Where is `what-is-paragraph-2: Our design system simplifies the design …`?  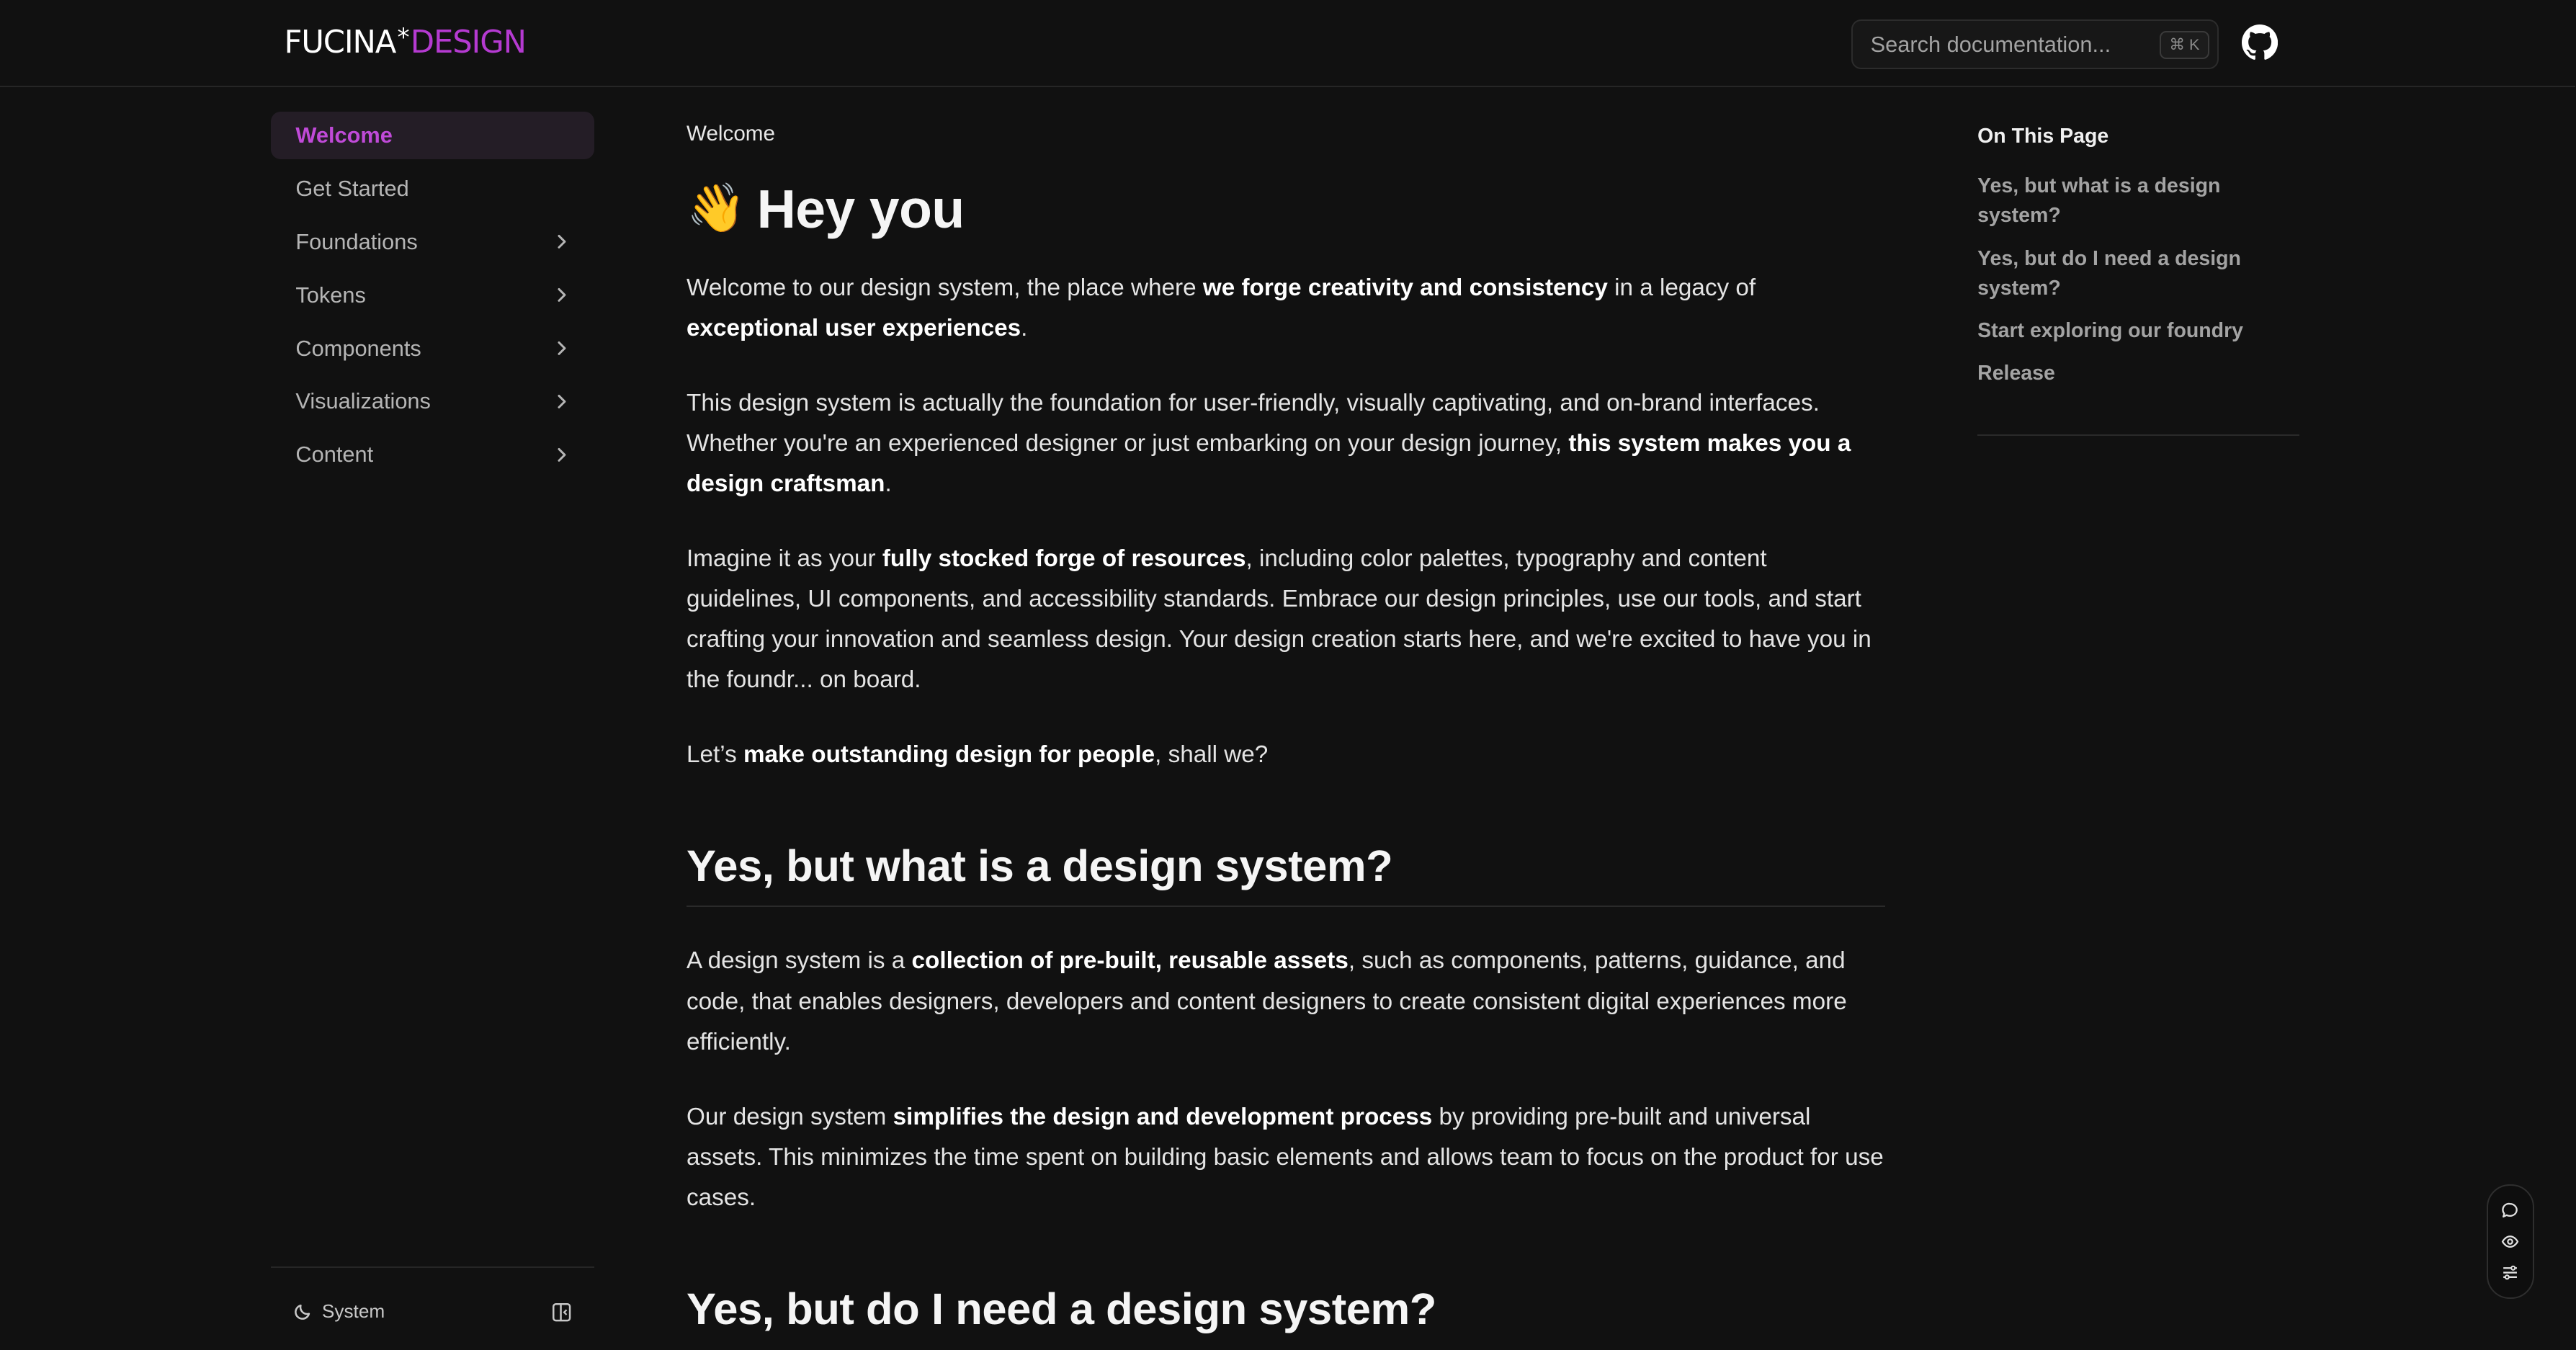
what-is-paragraph-2: Our design system simplifies the design … is located at coordinates (1285, 1157).